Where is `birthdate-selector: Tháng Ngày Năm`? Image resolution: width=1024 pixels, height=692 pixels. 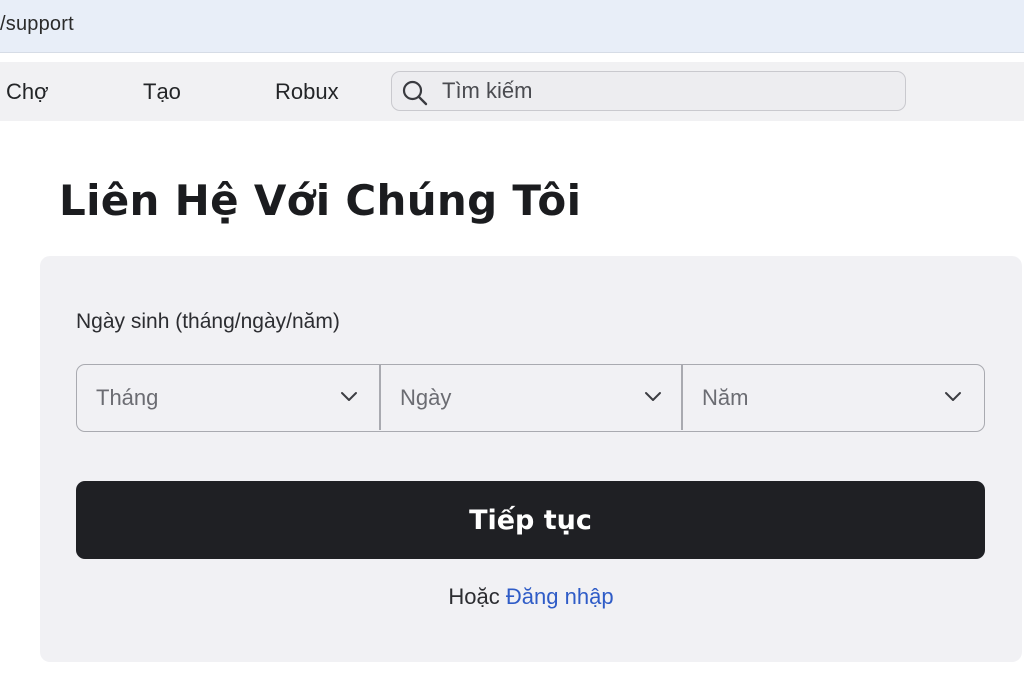 birthdate-selector: Tháng Ngày Năm is located at coordinates (530, 398).